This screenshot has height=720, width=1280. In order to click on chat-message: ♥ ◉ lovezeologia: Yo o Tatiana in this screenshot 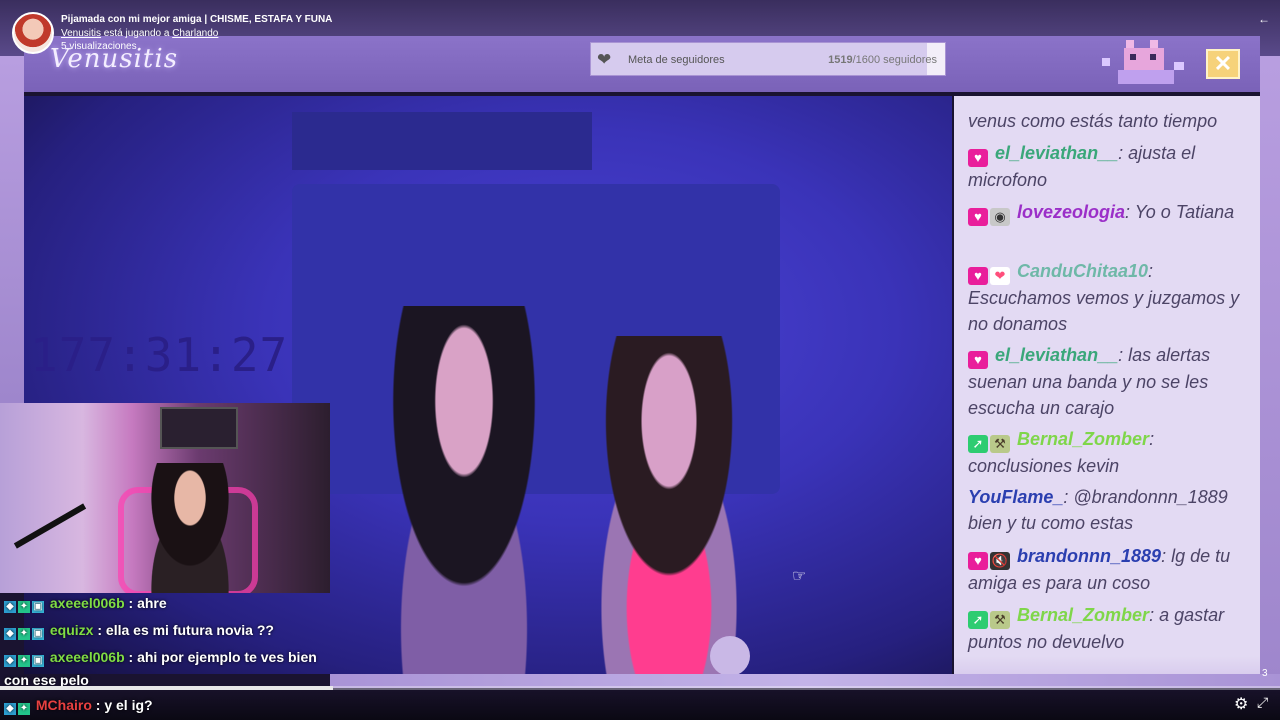, I will do `click(1109, 212)`.